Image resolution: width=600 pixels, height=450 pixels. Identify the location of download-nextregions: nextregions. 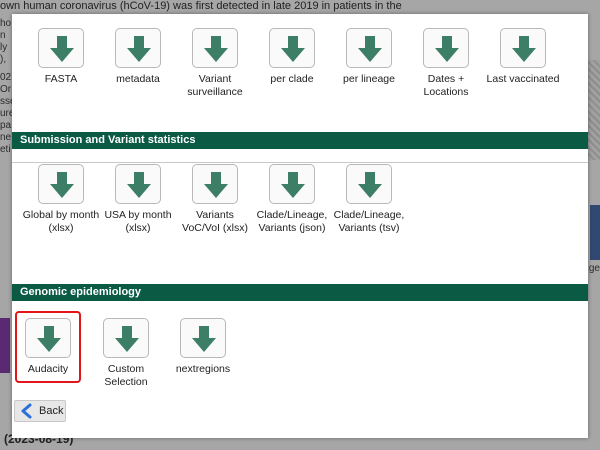
(203, 347).